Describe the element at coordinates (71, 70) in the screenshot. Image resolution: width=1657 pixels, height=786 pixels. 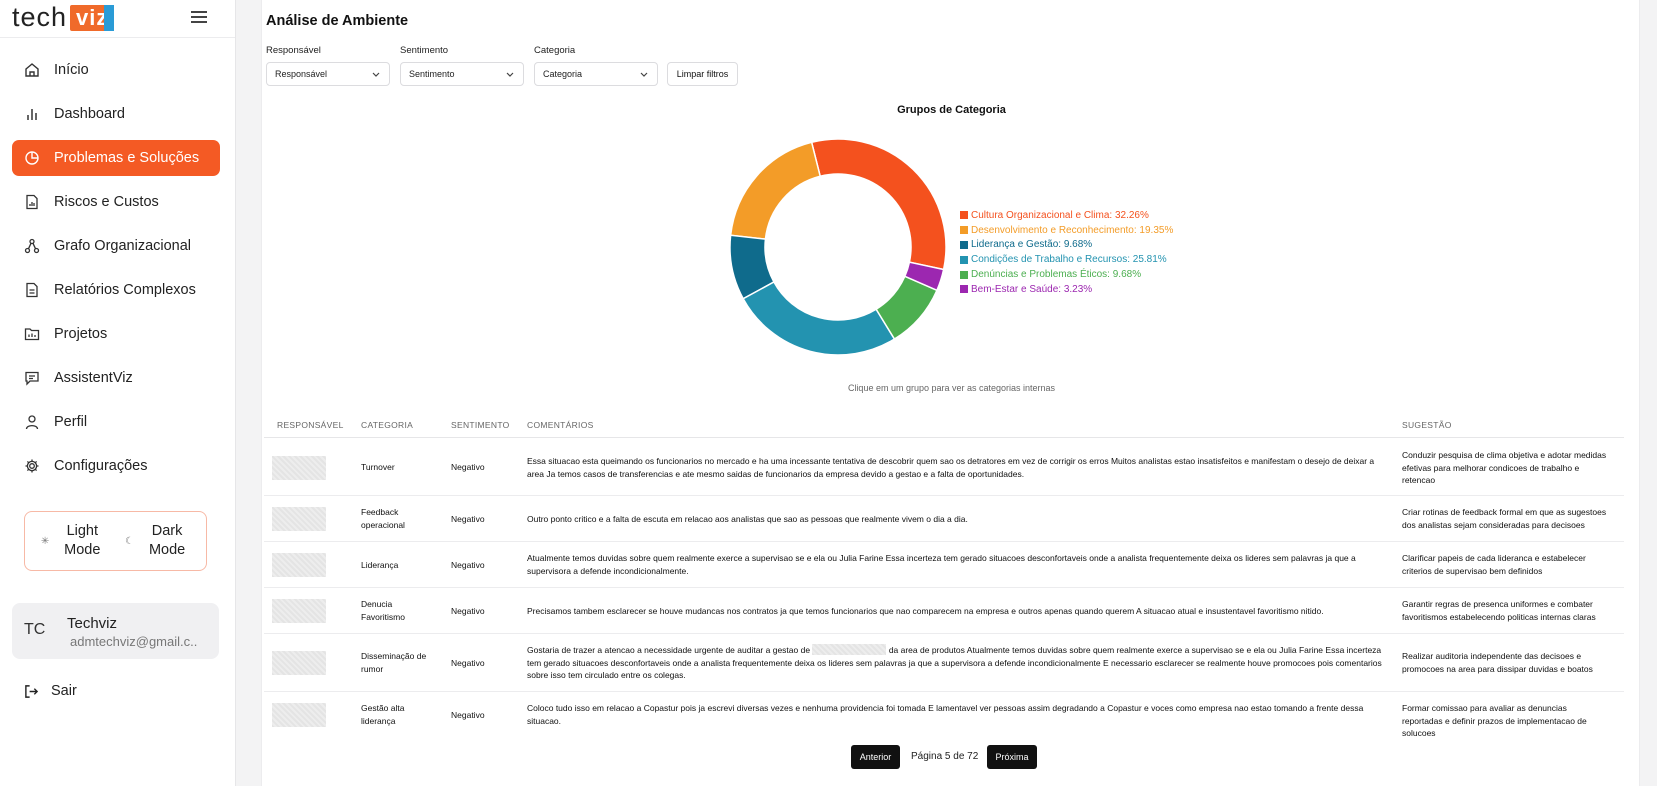
I see `sidebar-item-label: Início` at that location.